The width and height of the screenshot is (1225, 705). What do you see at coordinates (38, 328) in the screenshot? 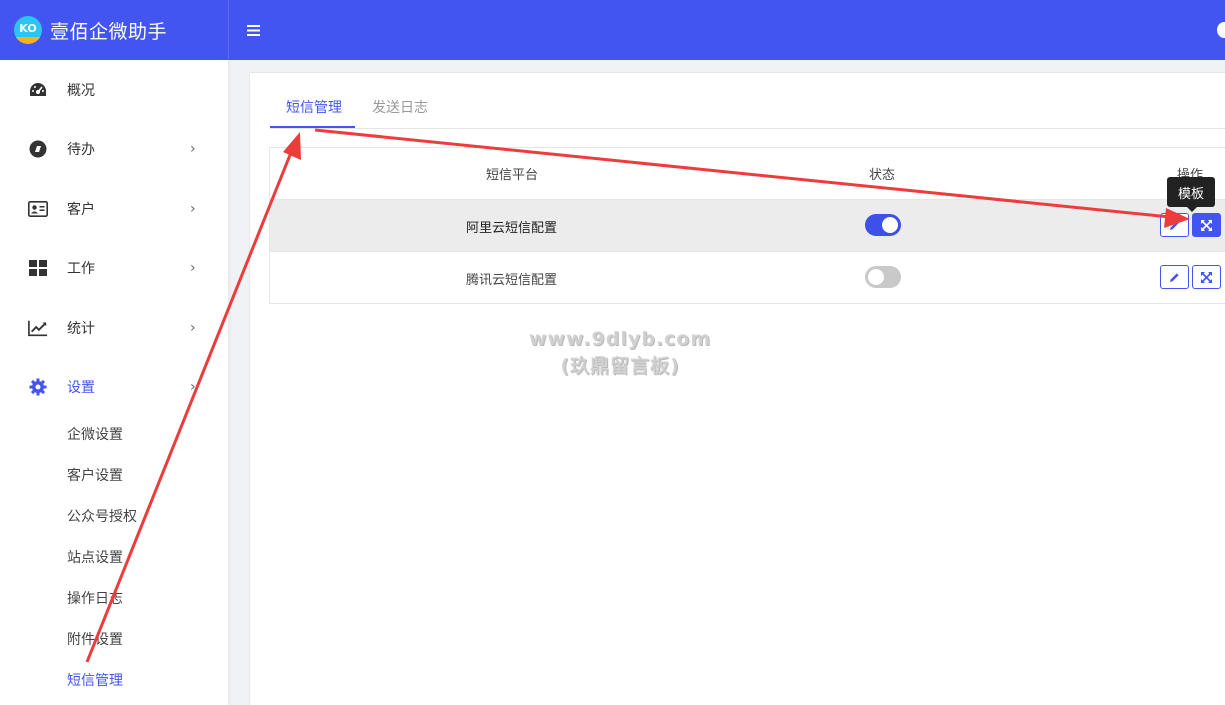
I see `chart-line-icon` at bounding box center [38, 328].